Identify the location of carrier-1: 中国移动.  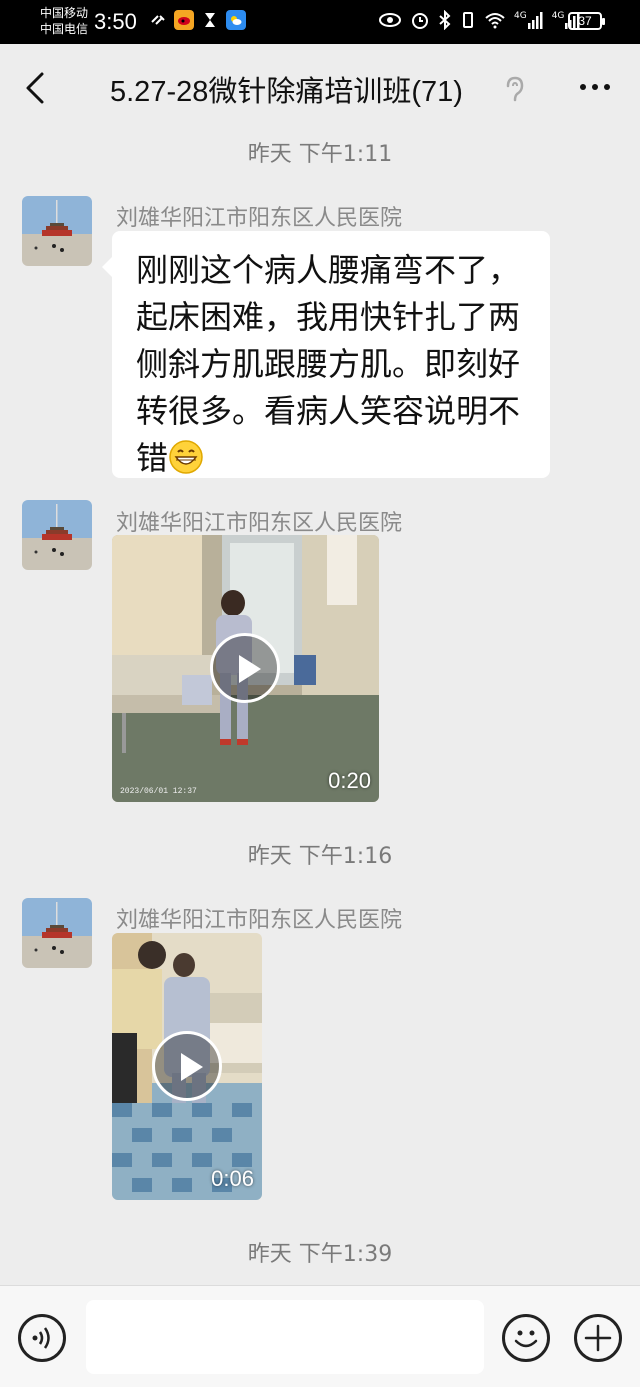
(64, 13).